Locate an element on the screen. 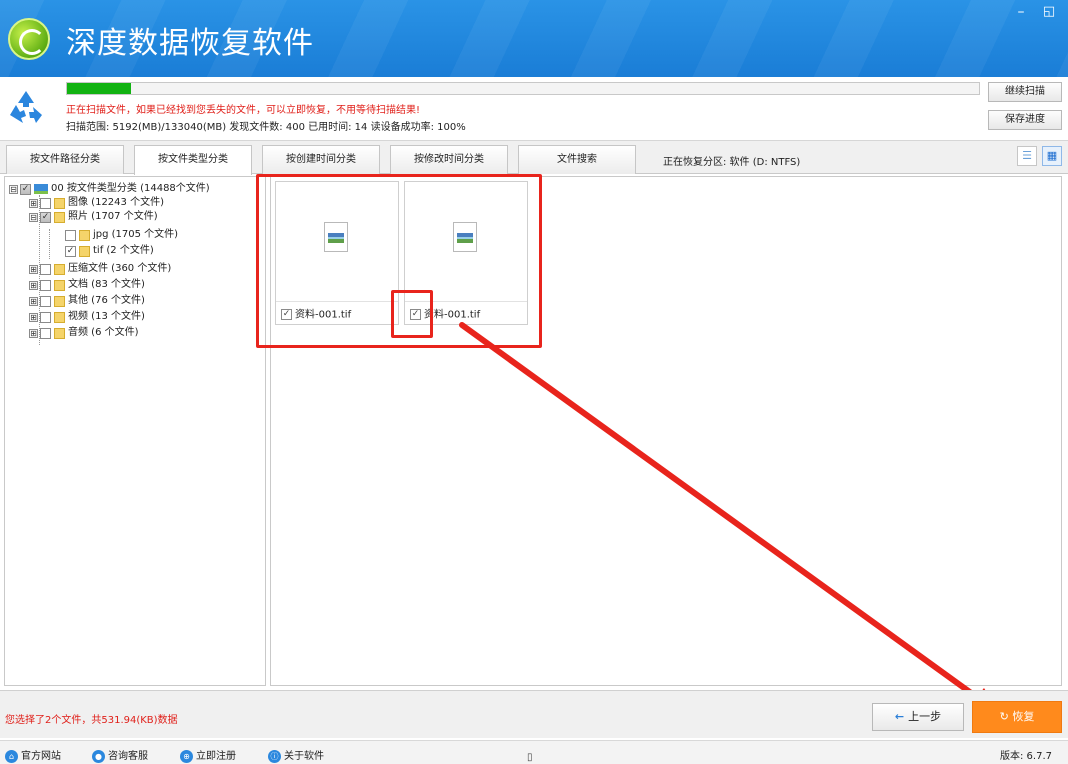  tree-node-label: 照片 (1707 个文件) is located at coordinates (113, 216).